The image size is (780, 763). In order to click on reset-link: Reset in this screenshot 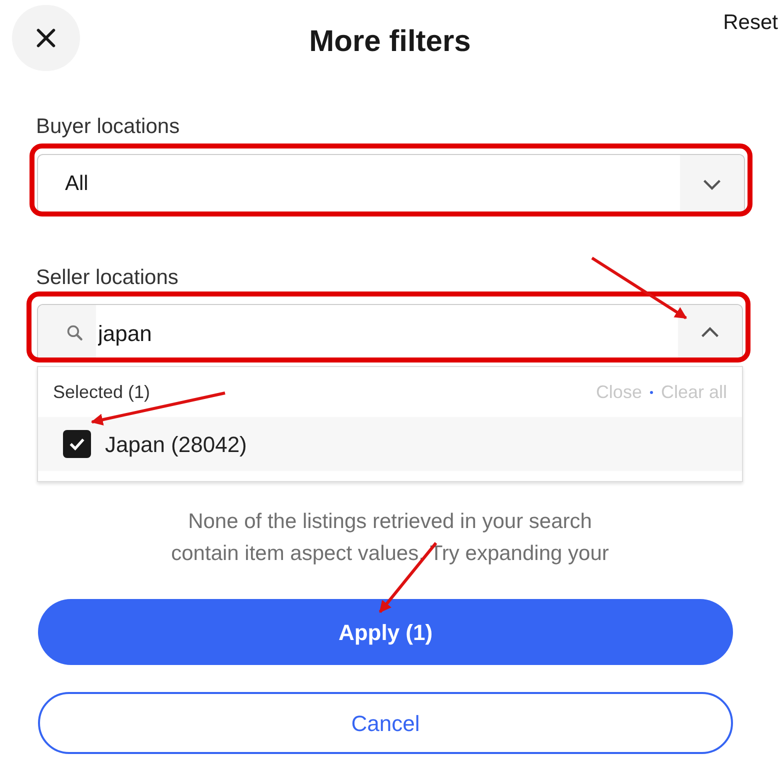, I will do `click(750, 22)`.